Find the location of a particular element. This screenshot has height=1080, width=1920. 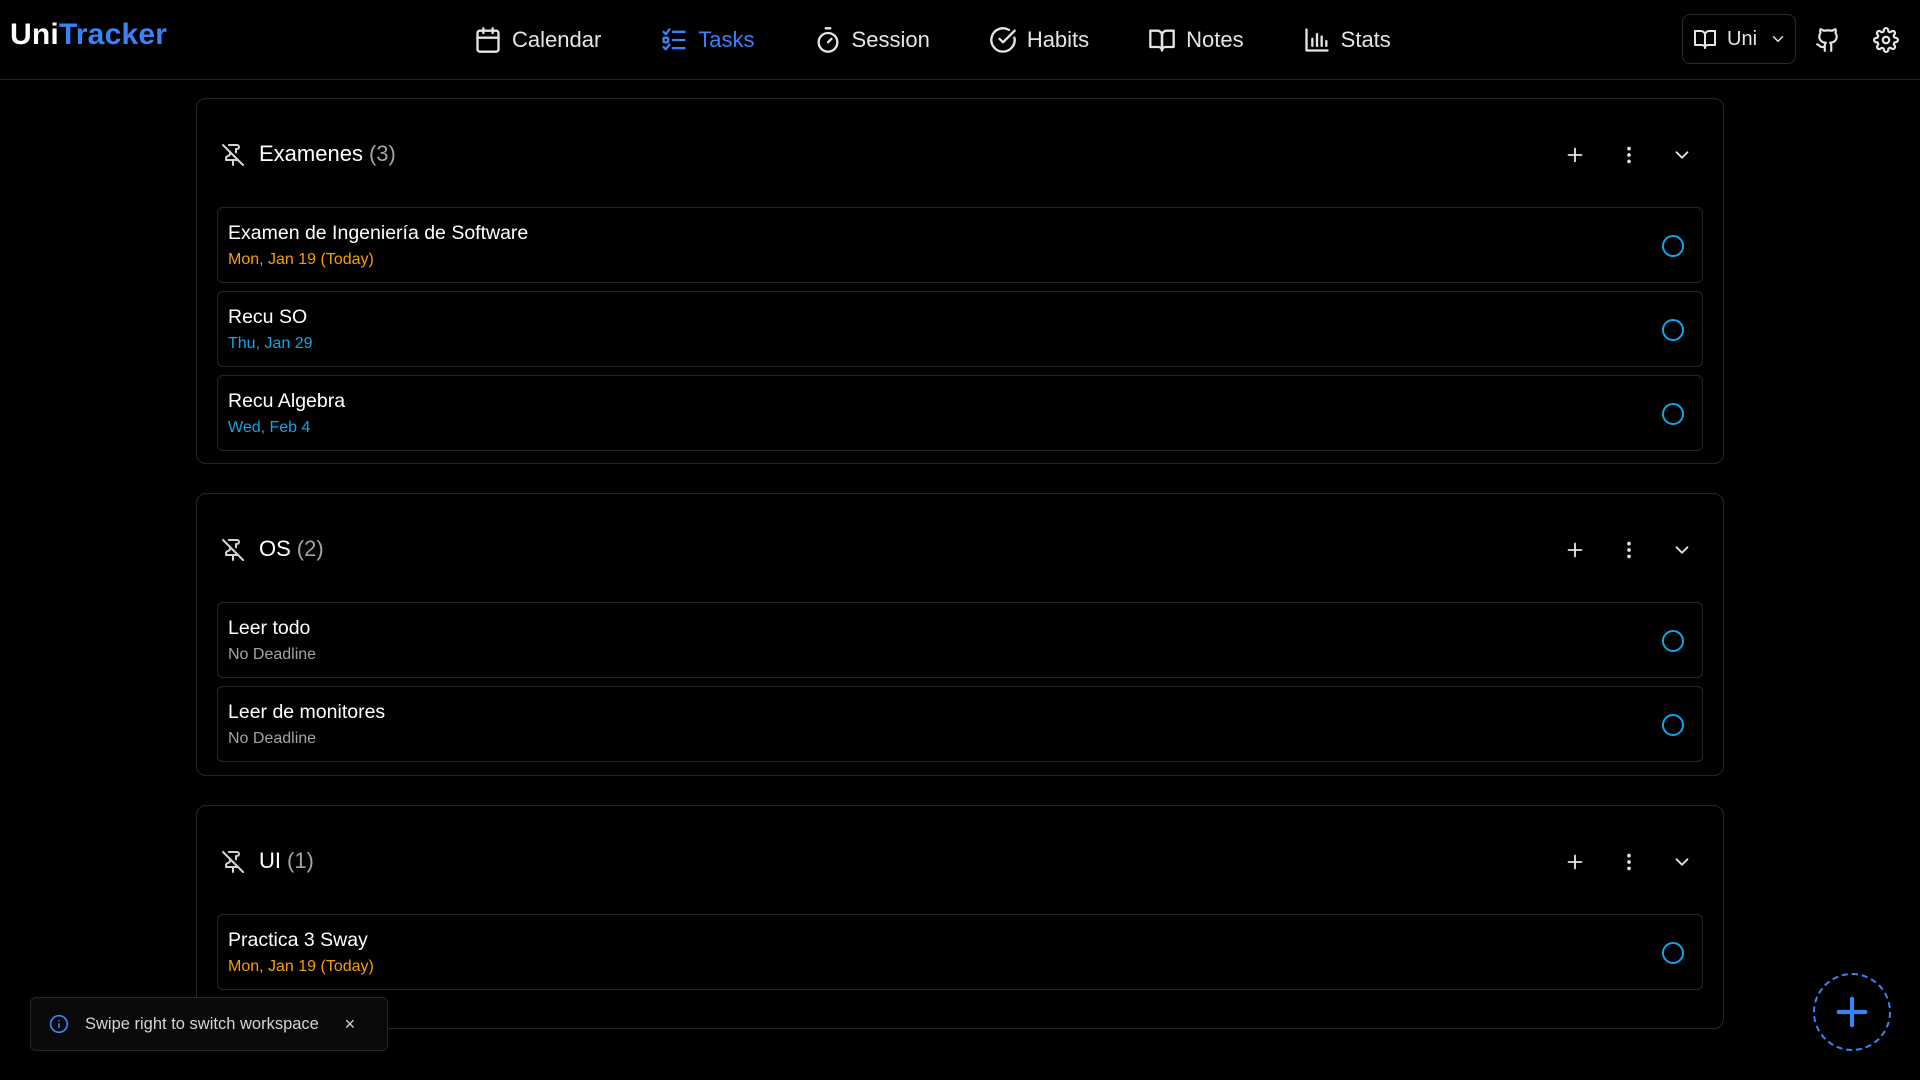

nav-stats: Stats is located at coordinates (1347, 40).